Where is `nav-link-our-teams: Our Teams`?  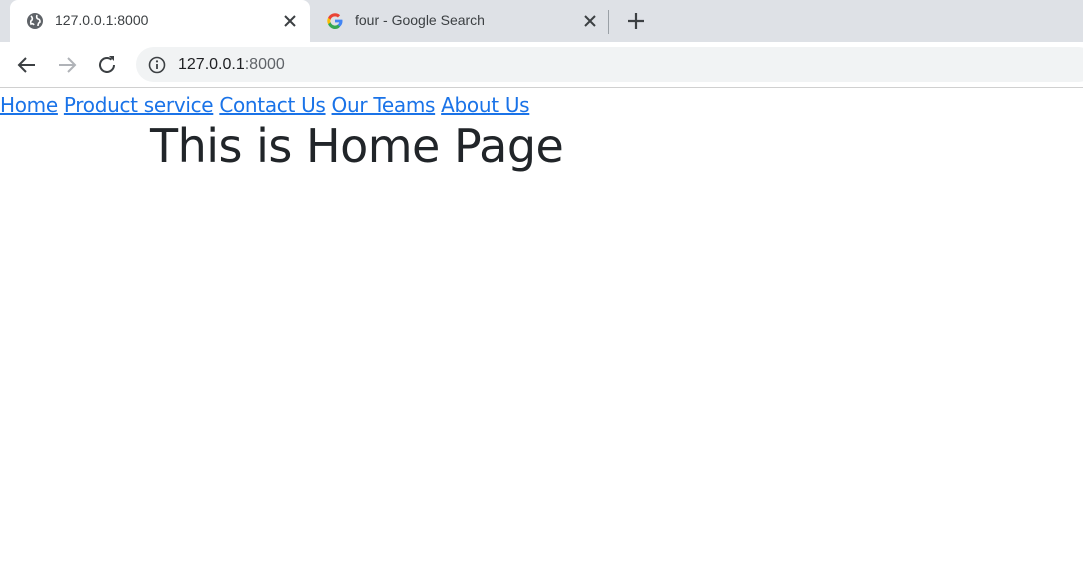
nav-link-our-teams: Our Teams is located at coordinates (384, 105).